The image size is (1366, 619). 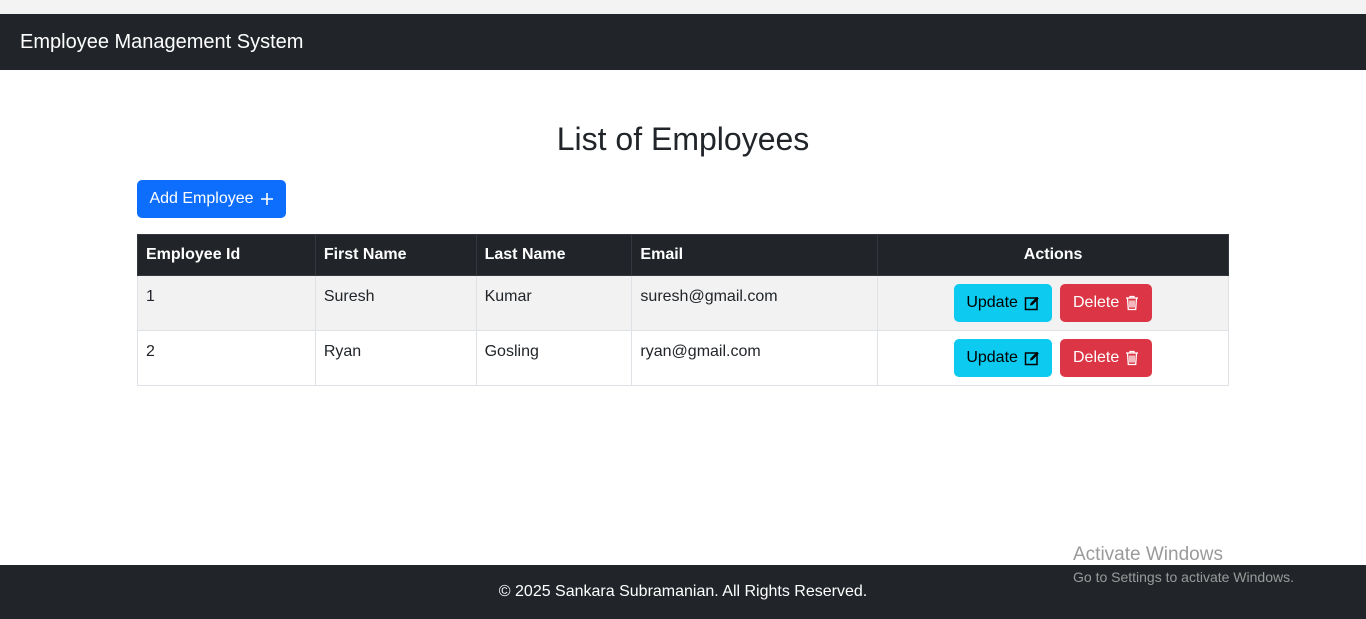 I want to click on cell-last-name: Kumar, so click(x=554, y=303).